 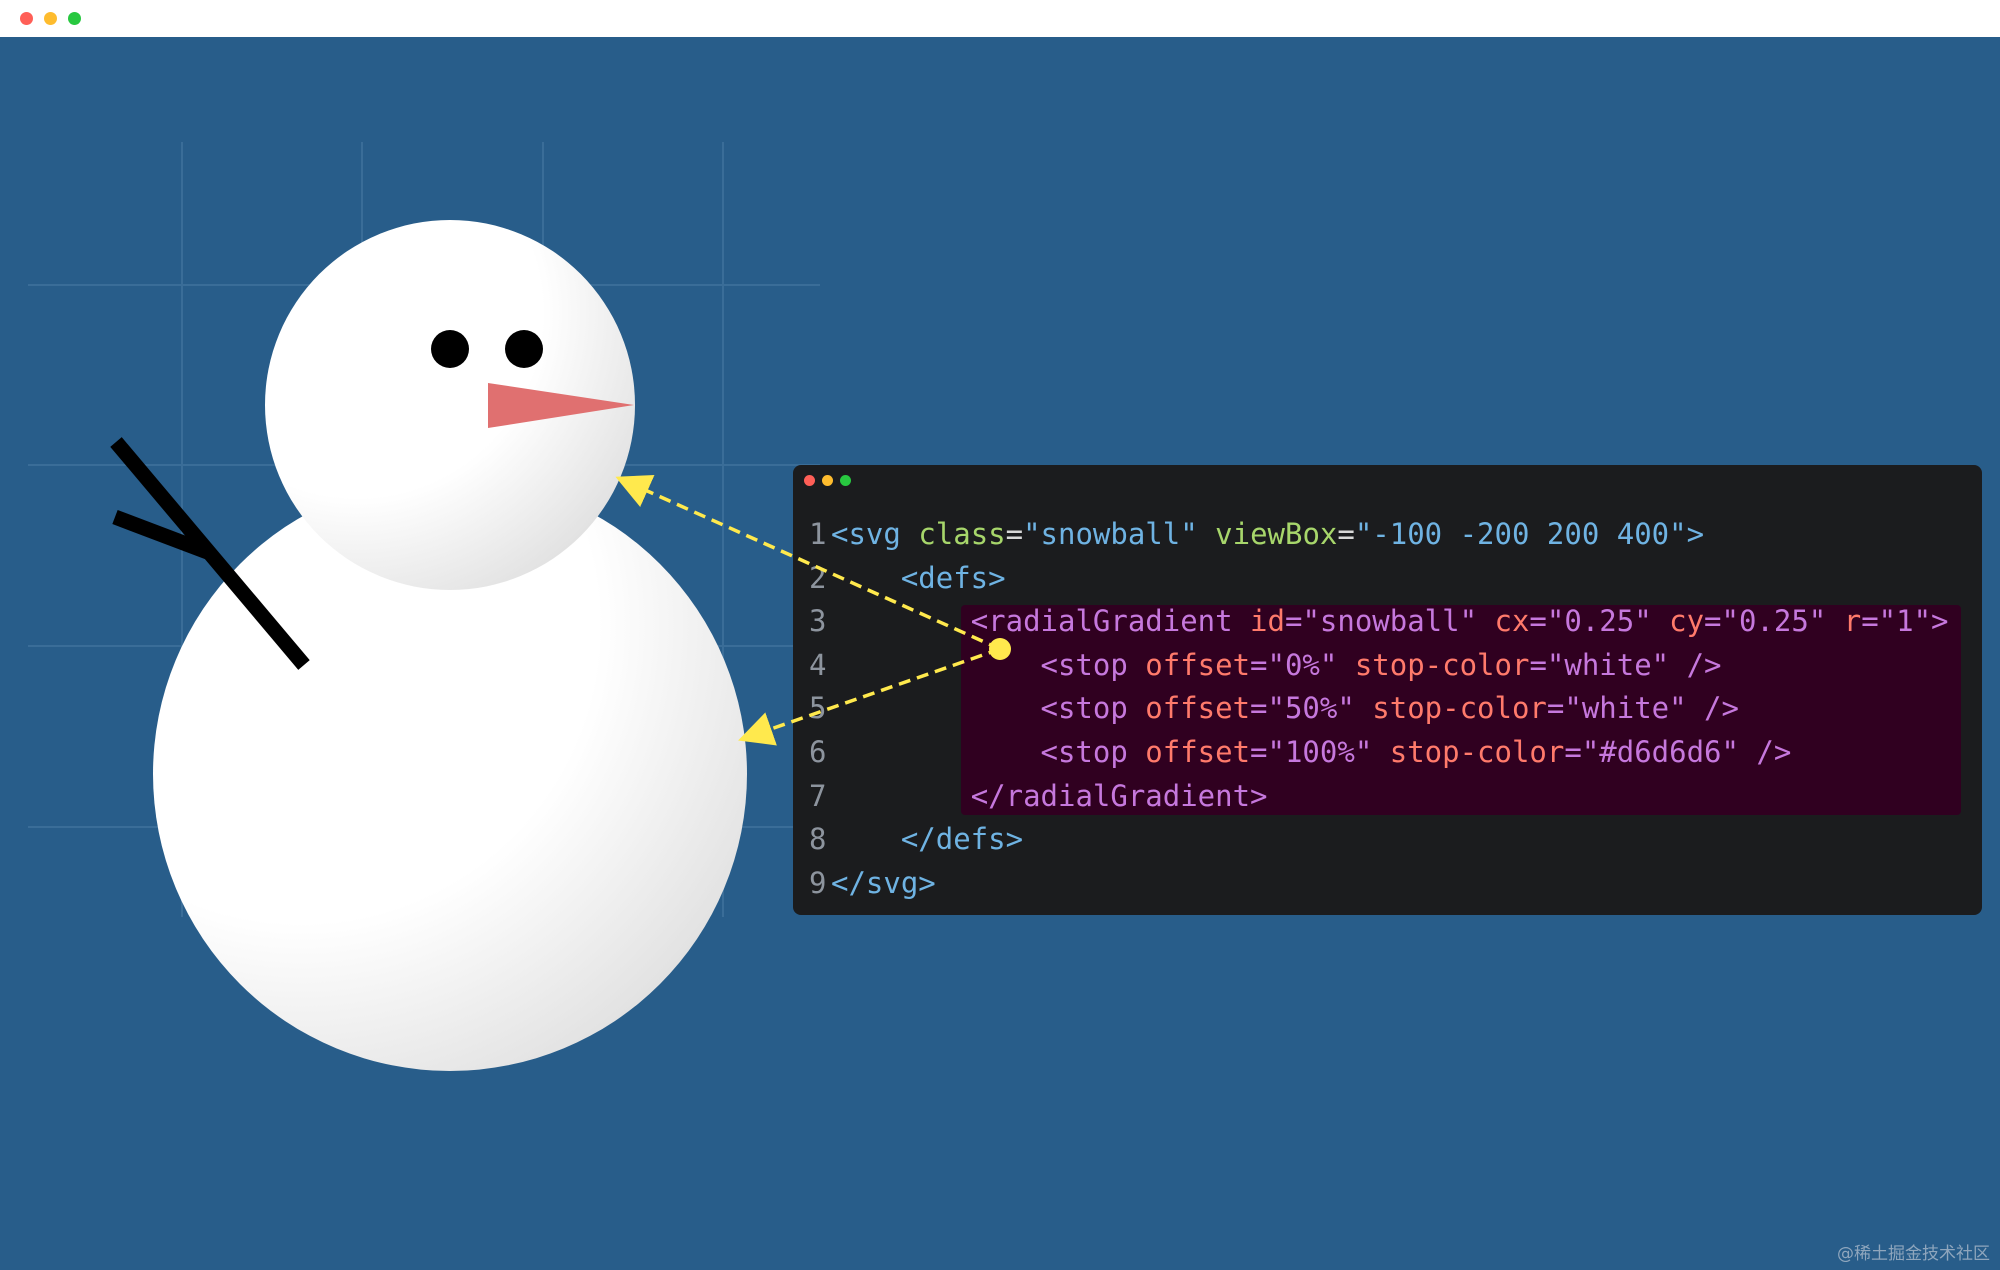 What do you see at coordinates (1529, 534) in the screenshot?
I see `code-token: "-100 -200 200 400">` at bounding box center [1529, 534].